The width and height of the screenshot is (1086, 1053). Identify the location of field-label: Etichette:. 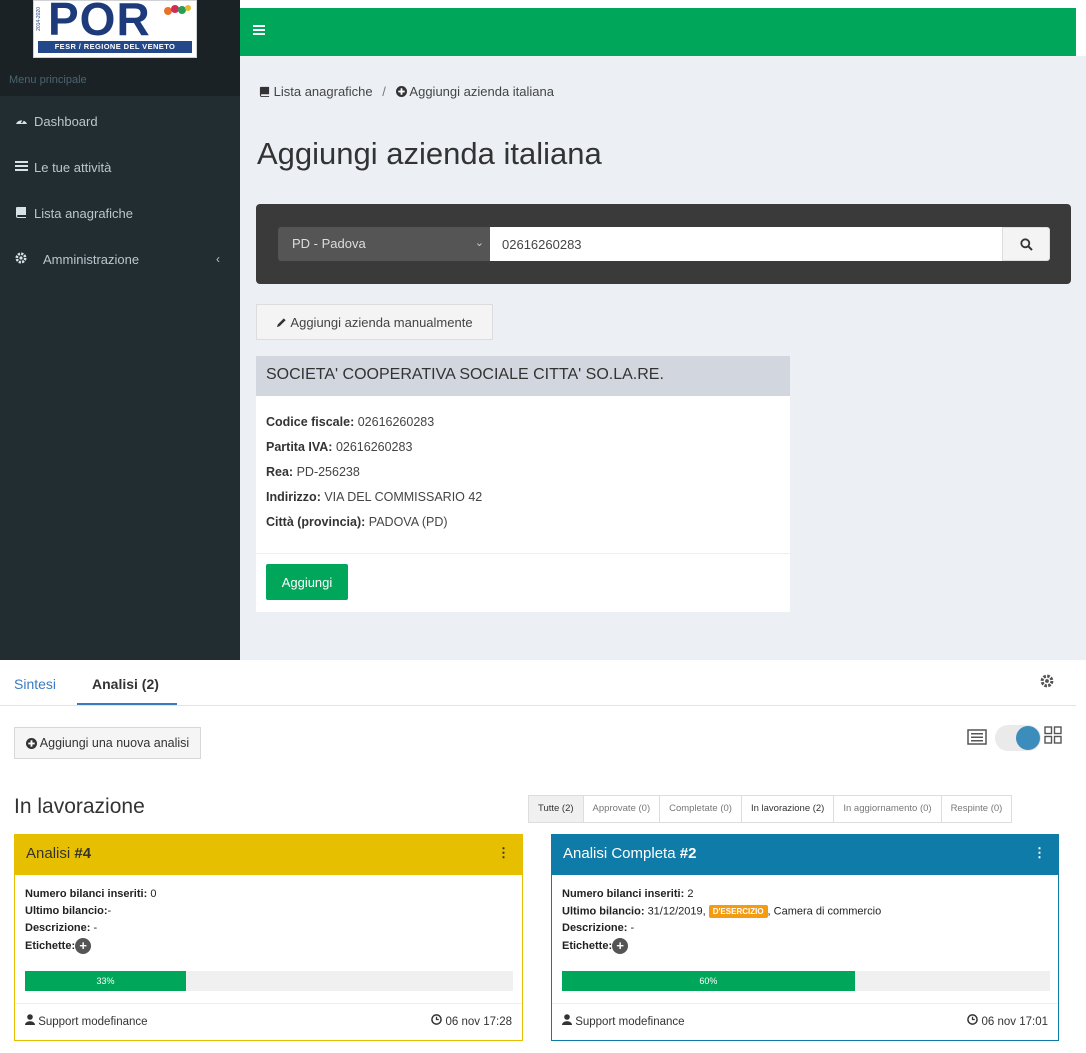
(50, 945).